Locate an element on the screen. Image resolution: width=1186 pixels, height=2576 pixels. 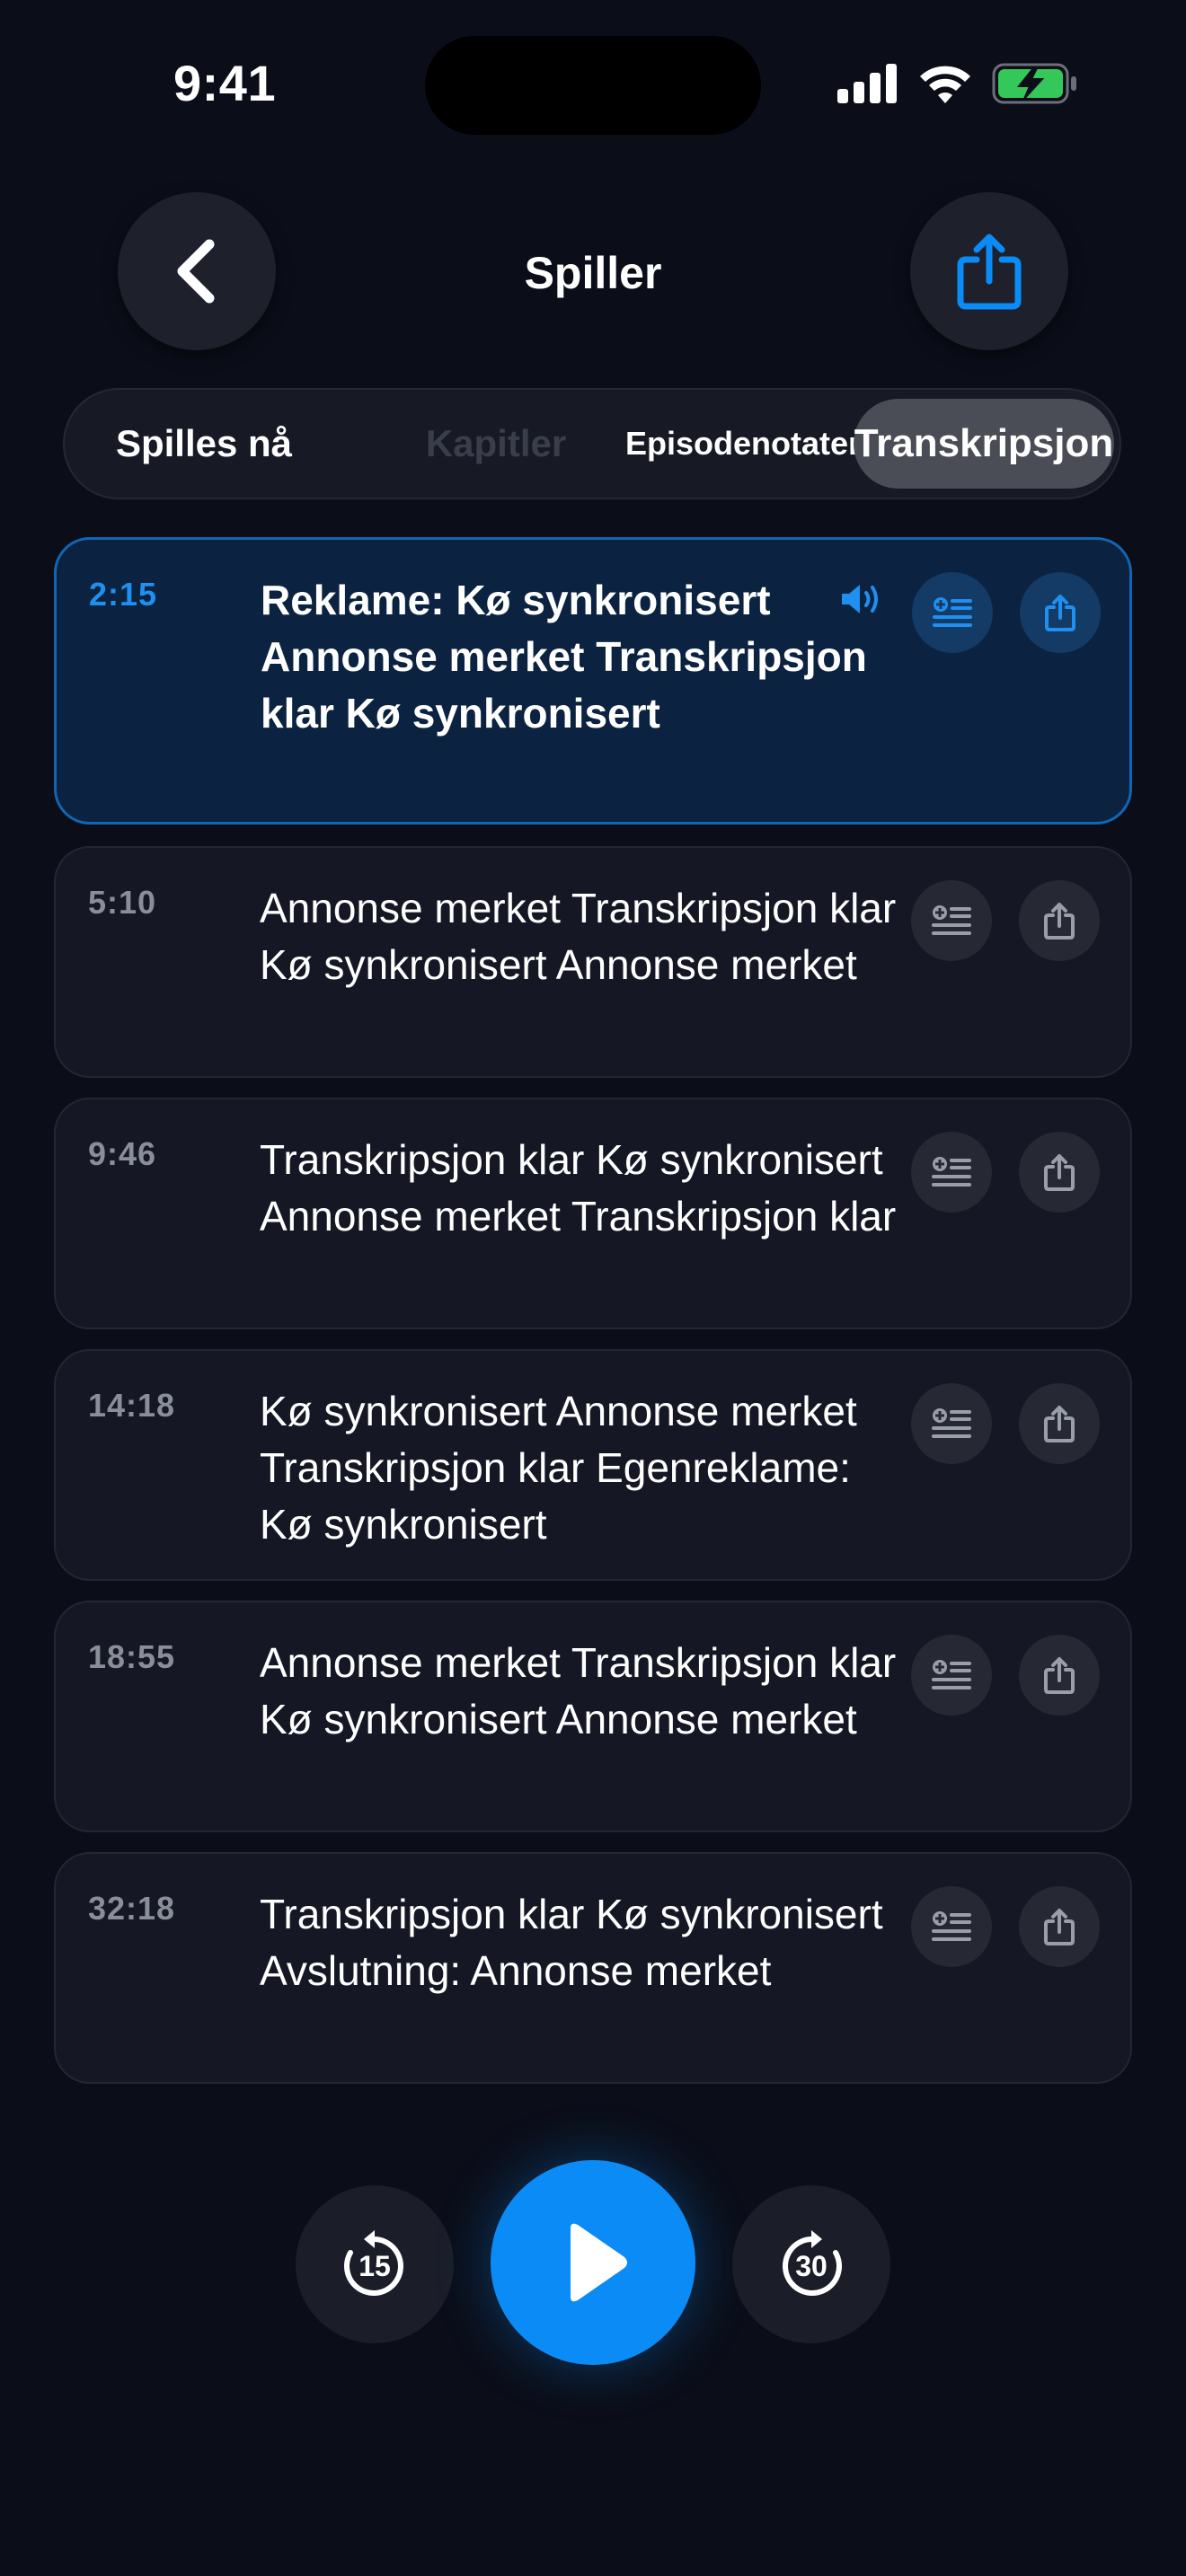
play-icon is located at coordinates (599, 2262).